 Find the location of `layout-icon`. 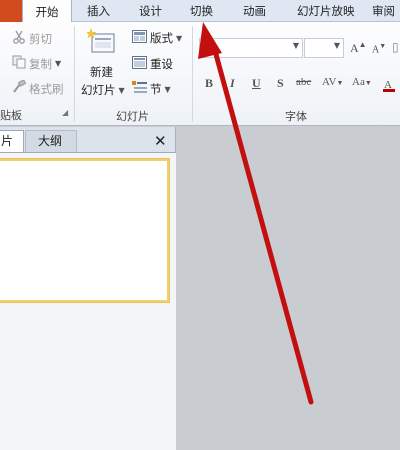

layout-icon is located at coordinates (139, 38).